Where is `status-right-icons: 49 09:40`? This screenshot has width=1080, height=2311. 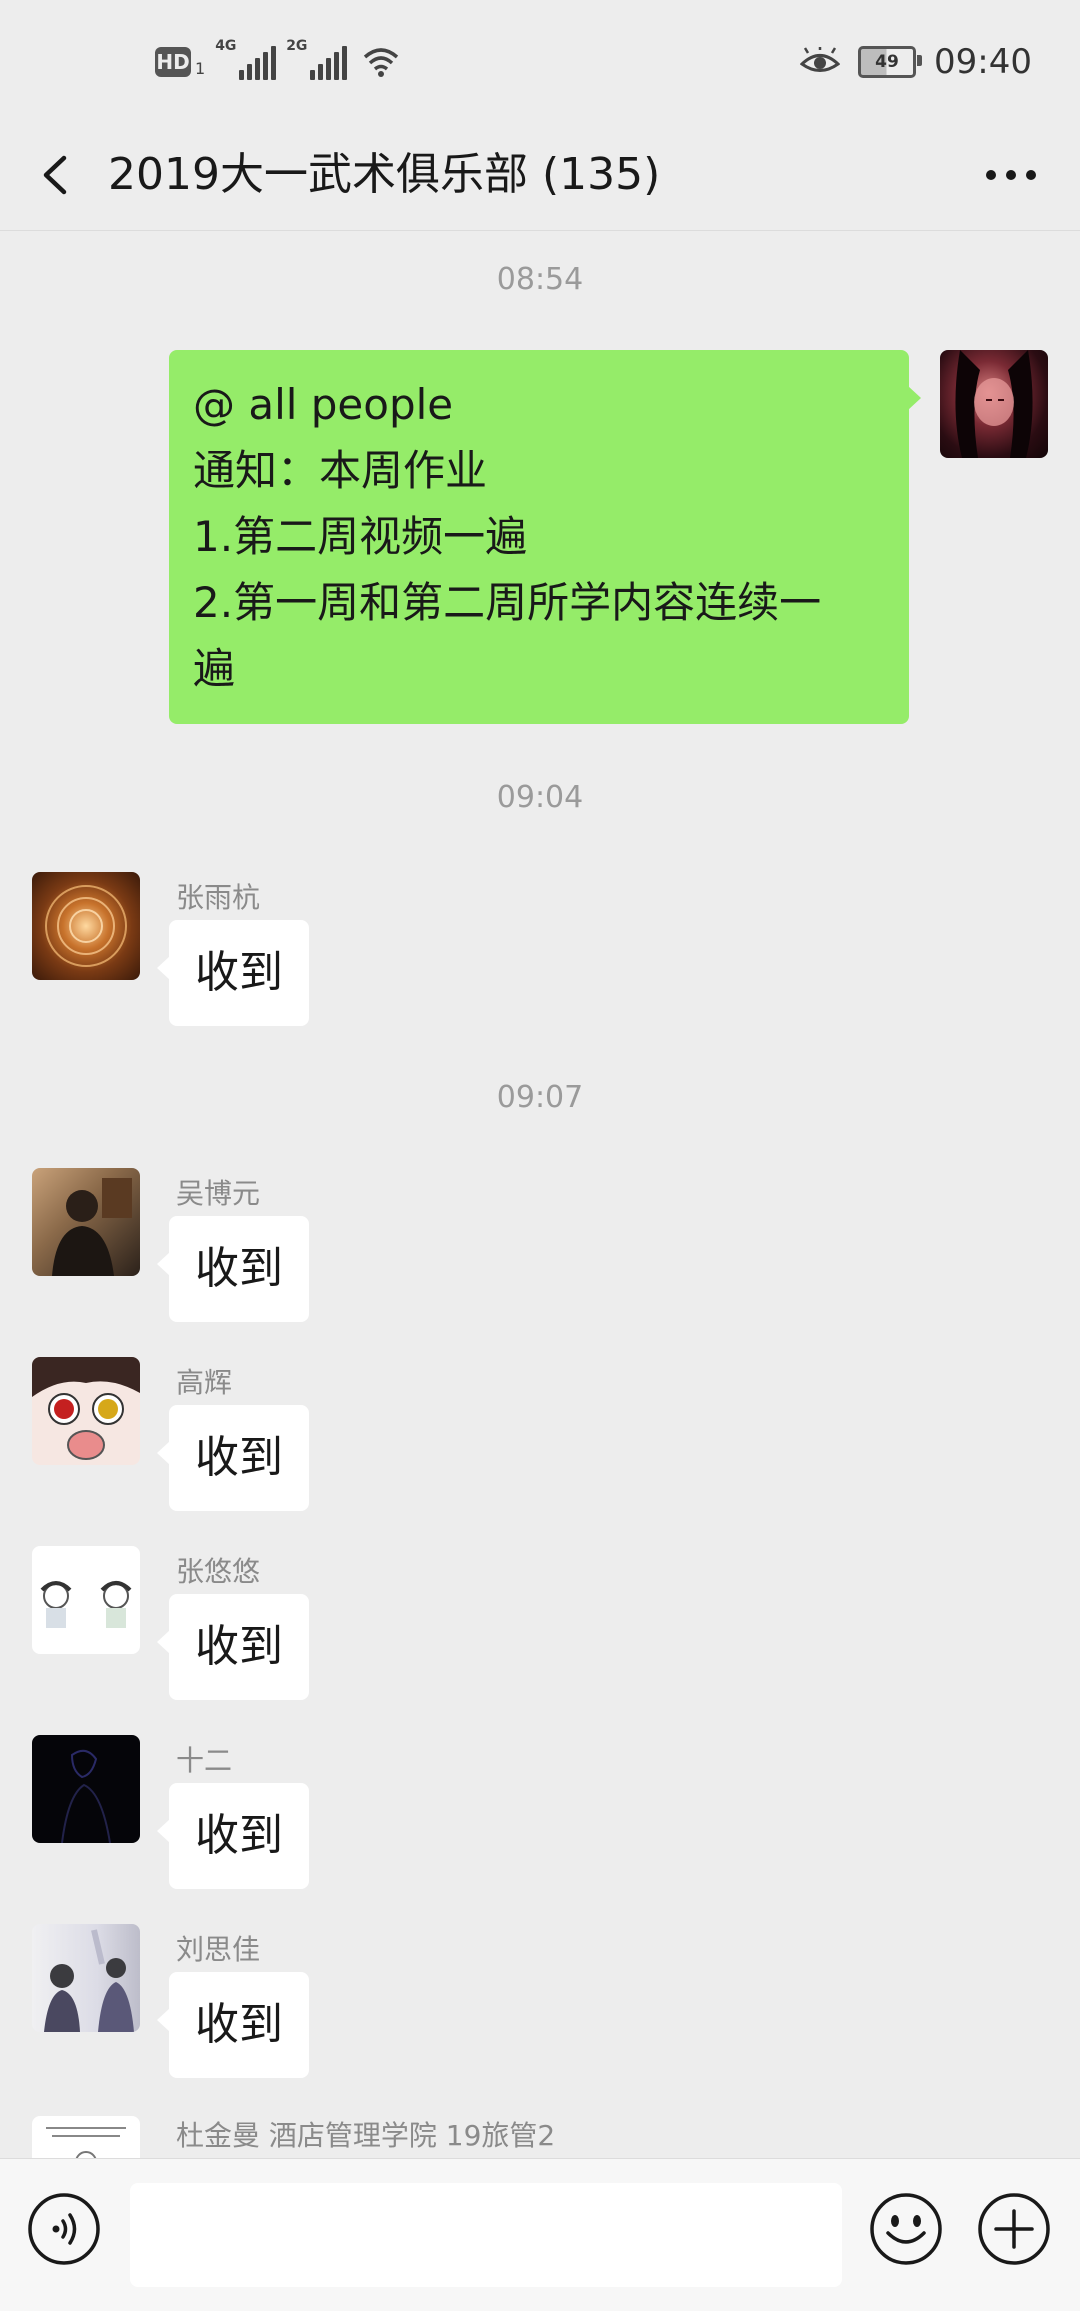 status-right-icons: 49 09:40 is located at coordinates (916, 62).